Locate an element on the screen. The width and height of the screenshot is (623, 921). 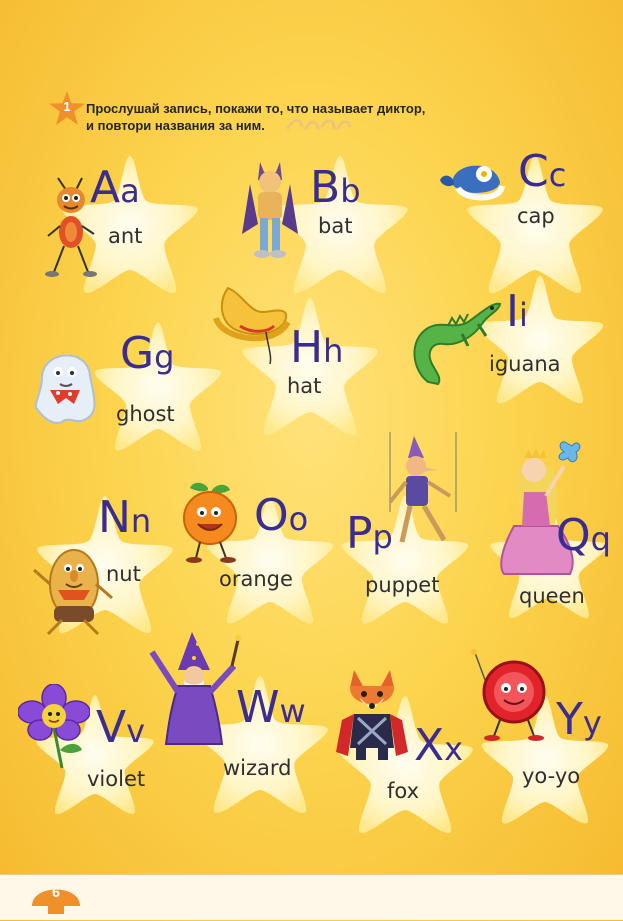
word-wizard: wizard is located at coordinates (257, 768).